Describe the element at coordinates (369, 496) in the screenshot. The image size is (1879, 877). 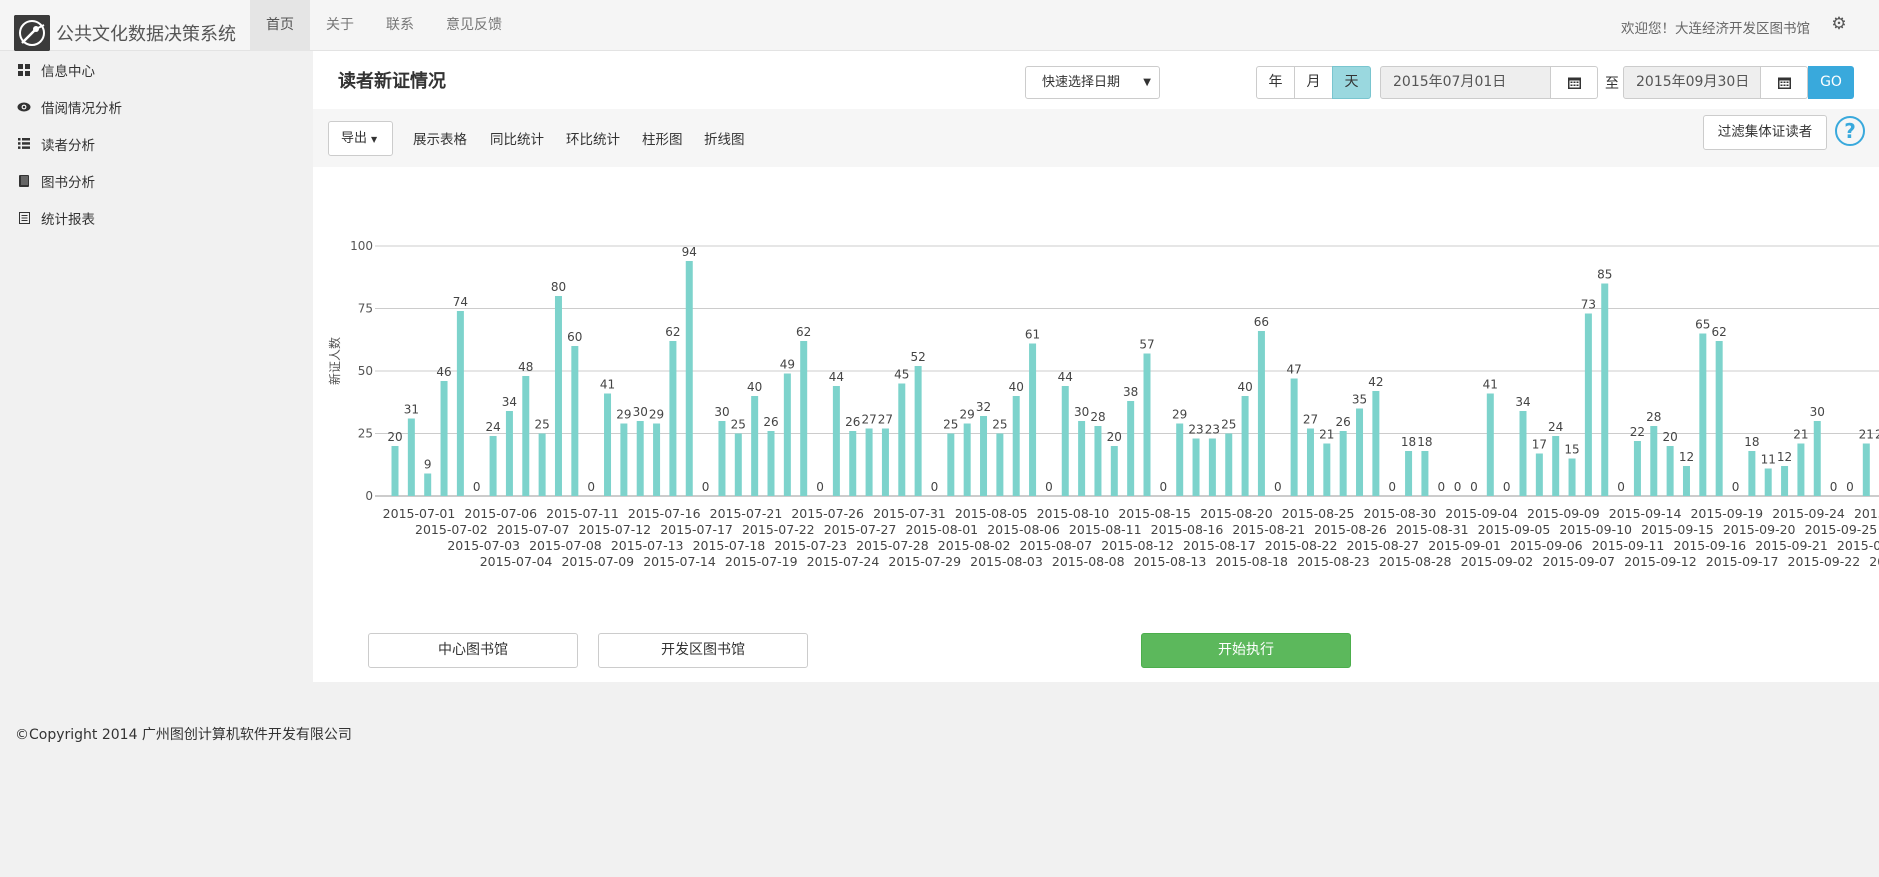
I see `y-tick-label: 0` at that location.